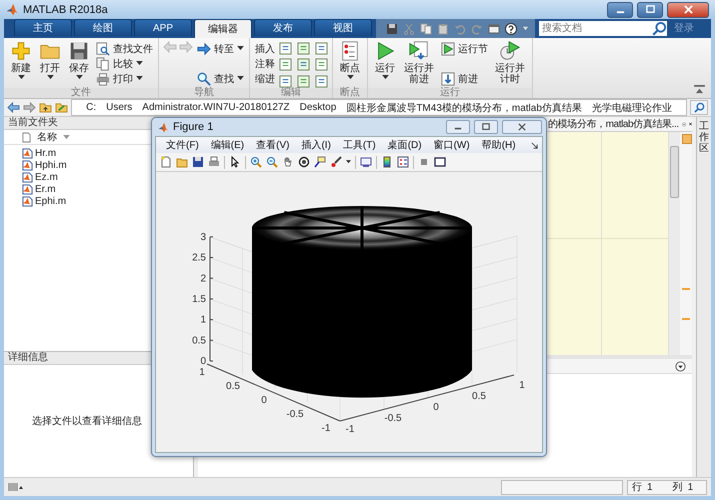 The height and width of the screenshot is (500, 715). Describe the element at coordinates (265, 63) in the screenshot. I see `ribbon-button: 注释` at that location.